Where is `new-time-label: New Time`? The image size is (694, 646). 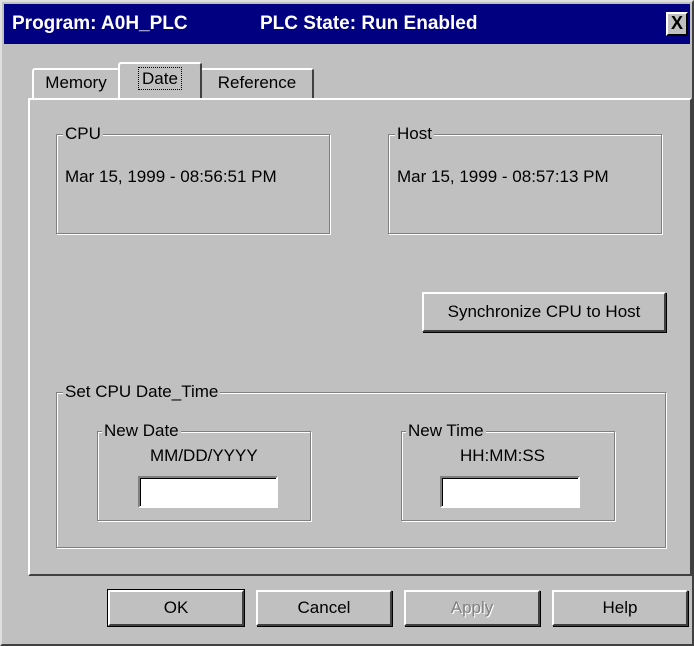 new-time-label: New Time is located at coordinates (446, 431).